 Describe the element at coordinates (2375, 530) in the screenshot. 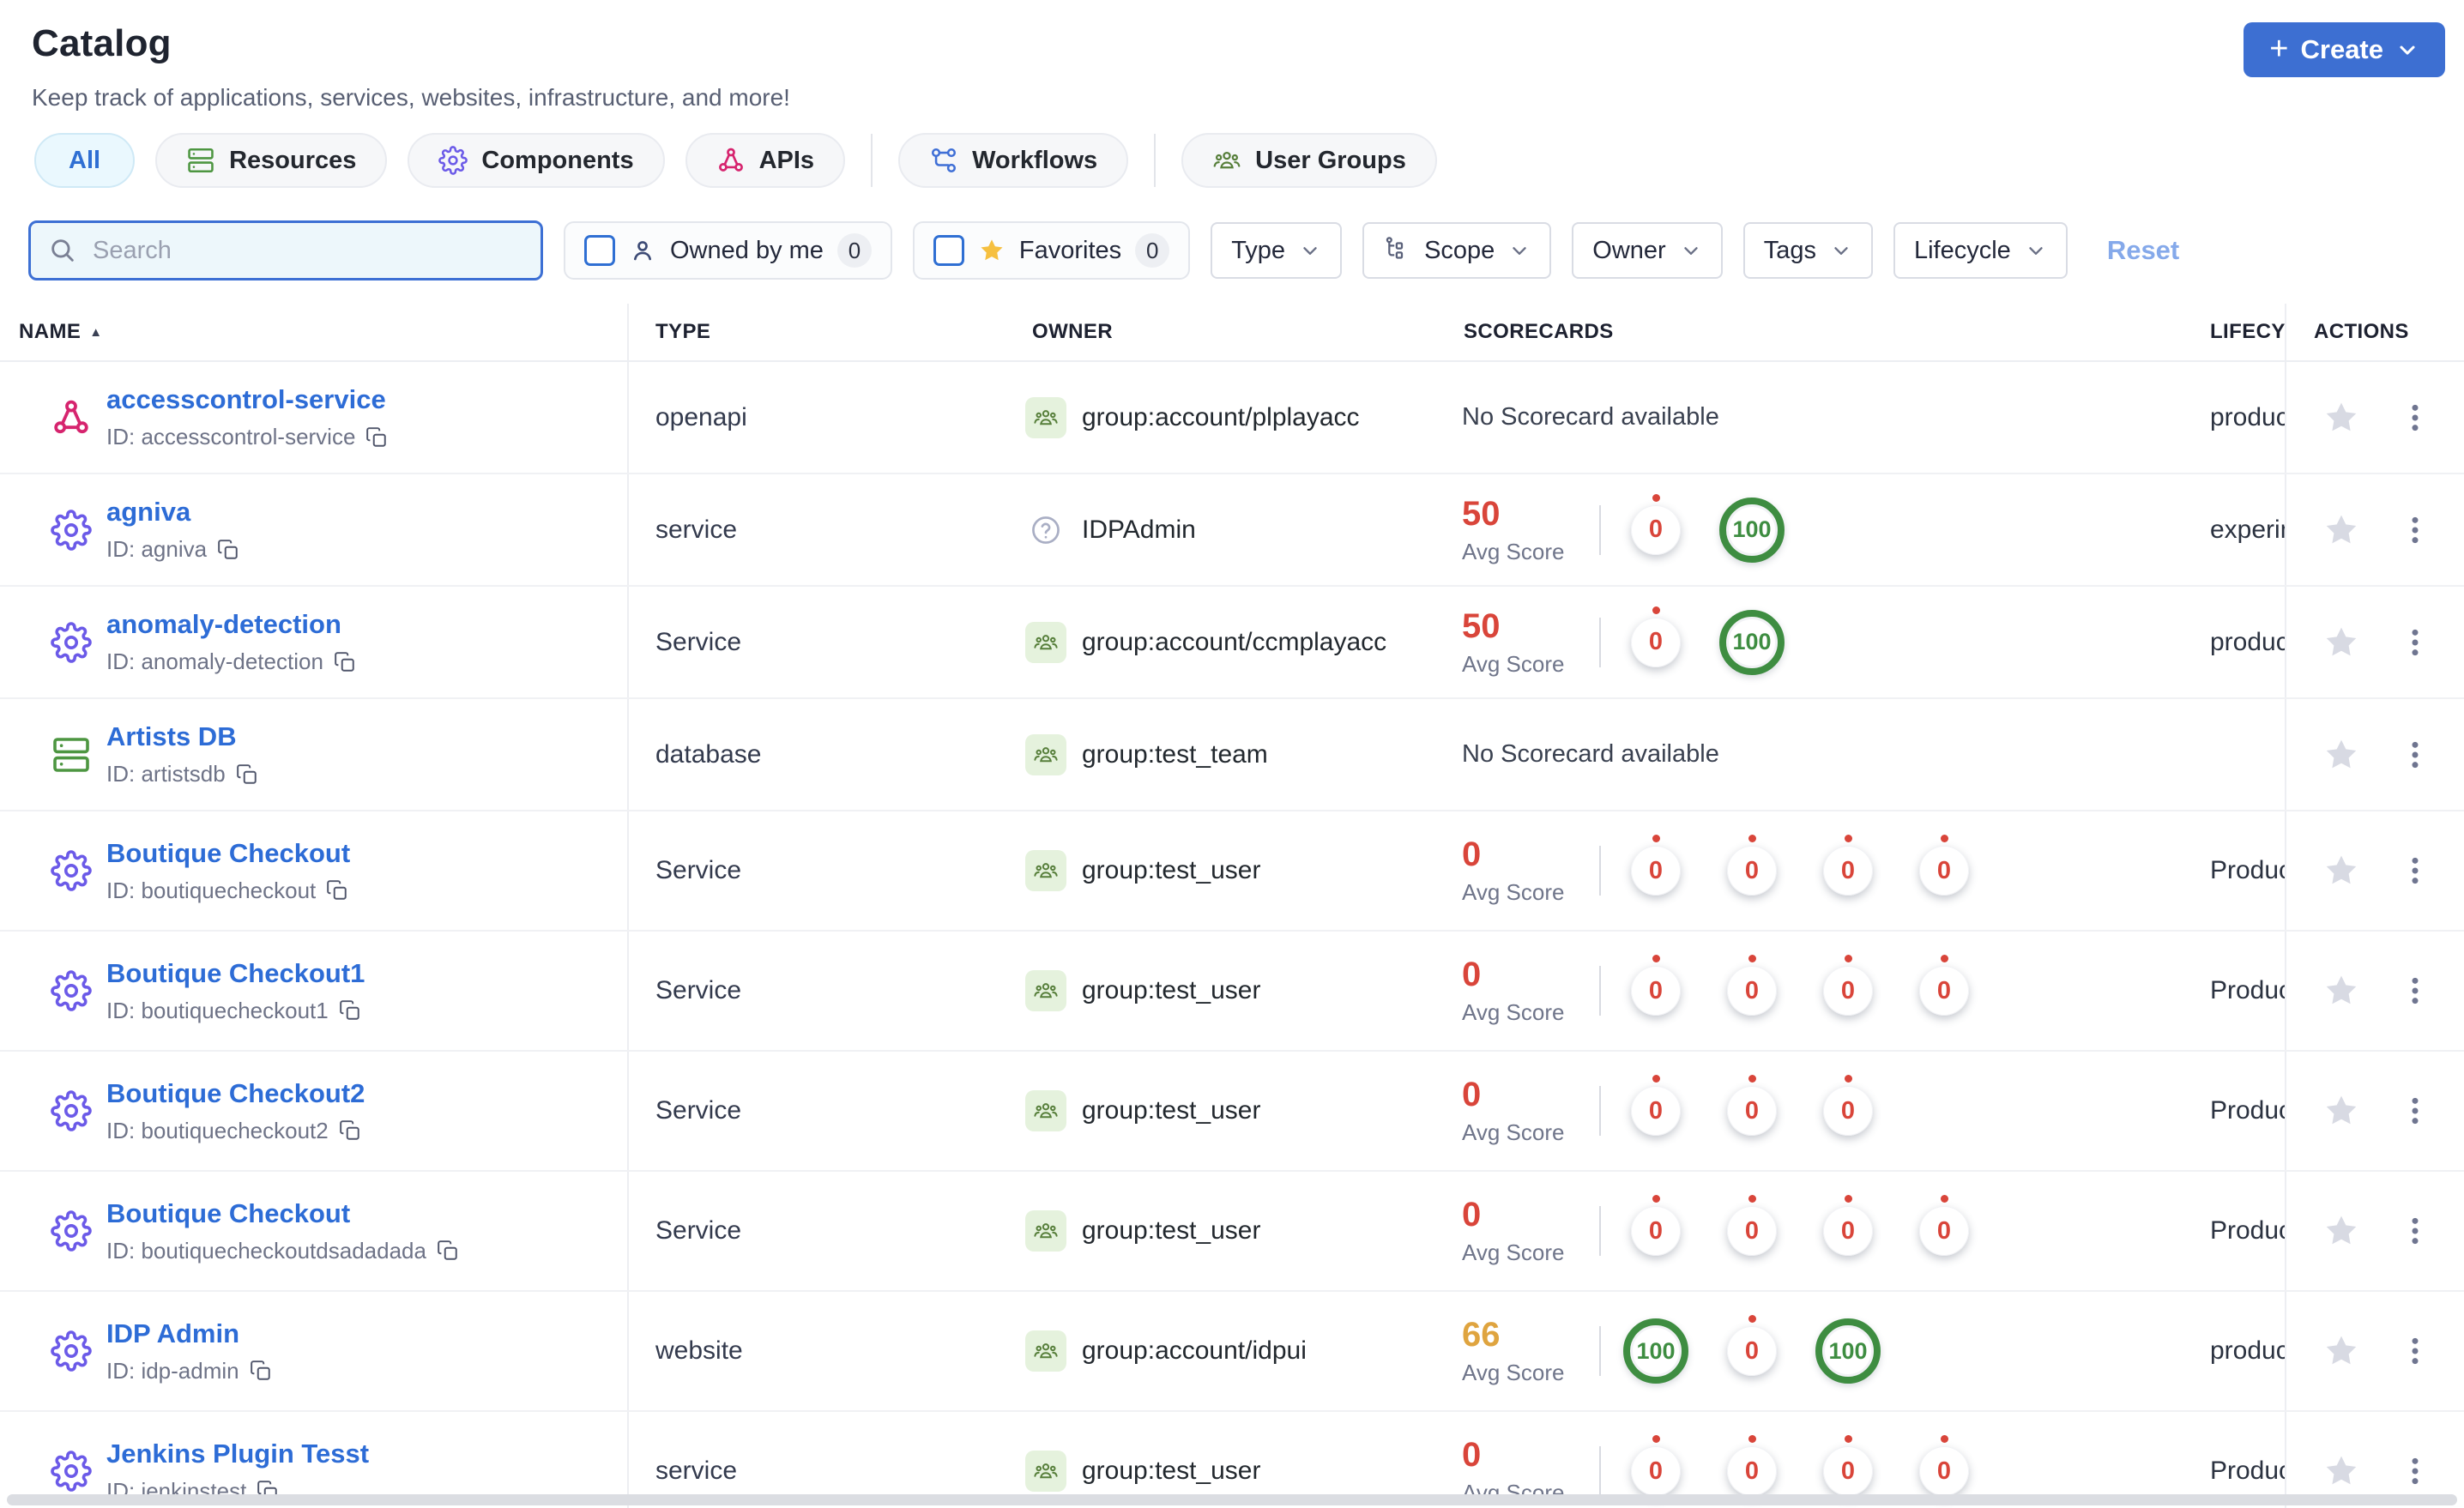

I see `actions-cell` at that location.